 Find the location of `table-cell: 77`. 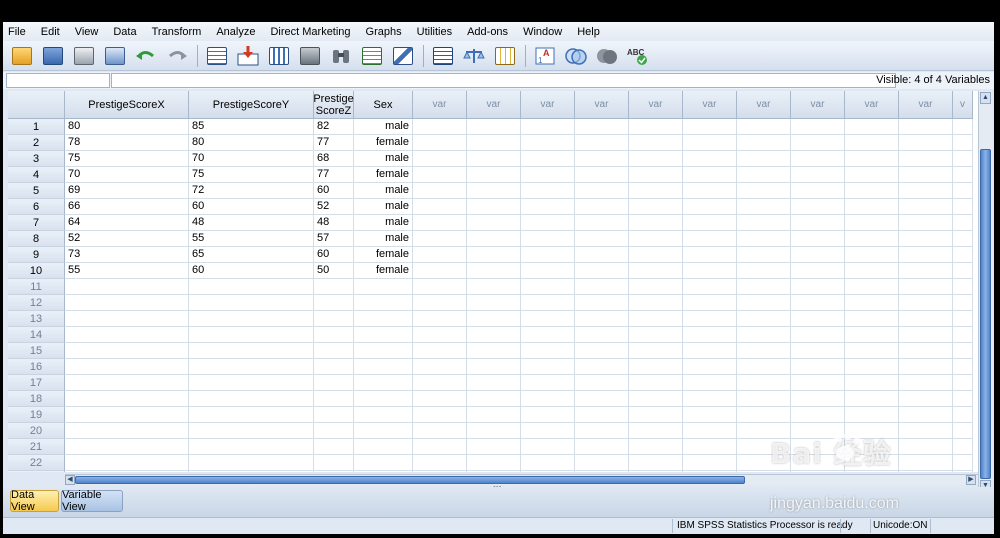

table-cell: 77 is located at coordinates (334, 175).